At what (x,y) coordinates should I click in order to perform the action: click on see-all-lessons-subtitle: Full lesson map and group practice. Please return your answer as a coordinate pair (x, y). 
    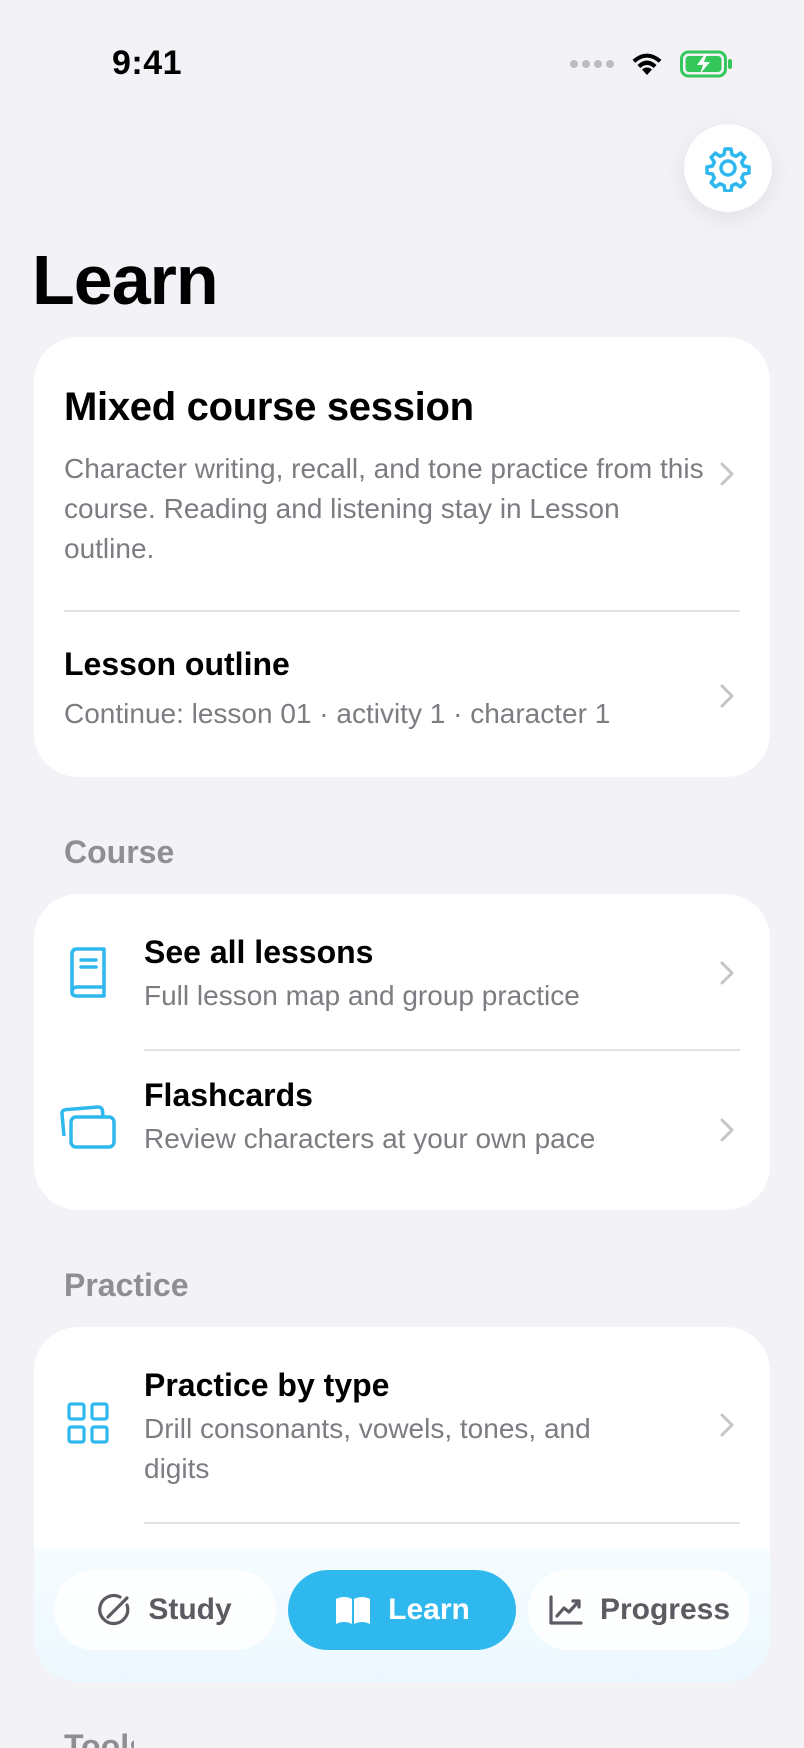
    Looking at the image, I should click on (362, 995).